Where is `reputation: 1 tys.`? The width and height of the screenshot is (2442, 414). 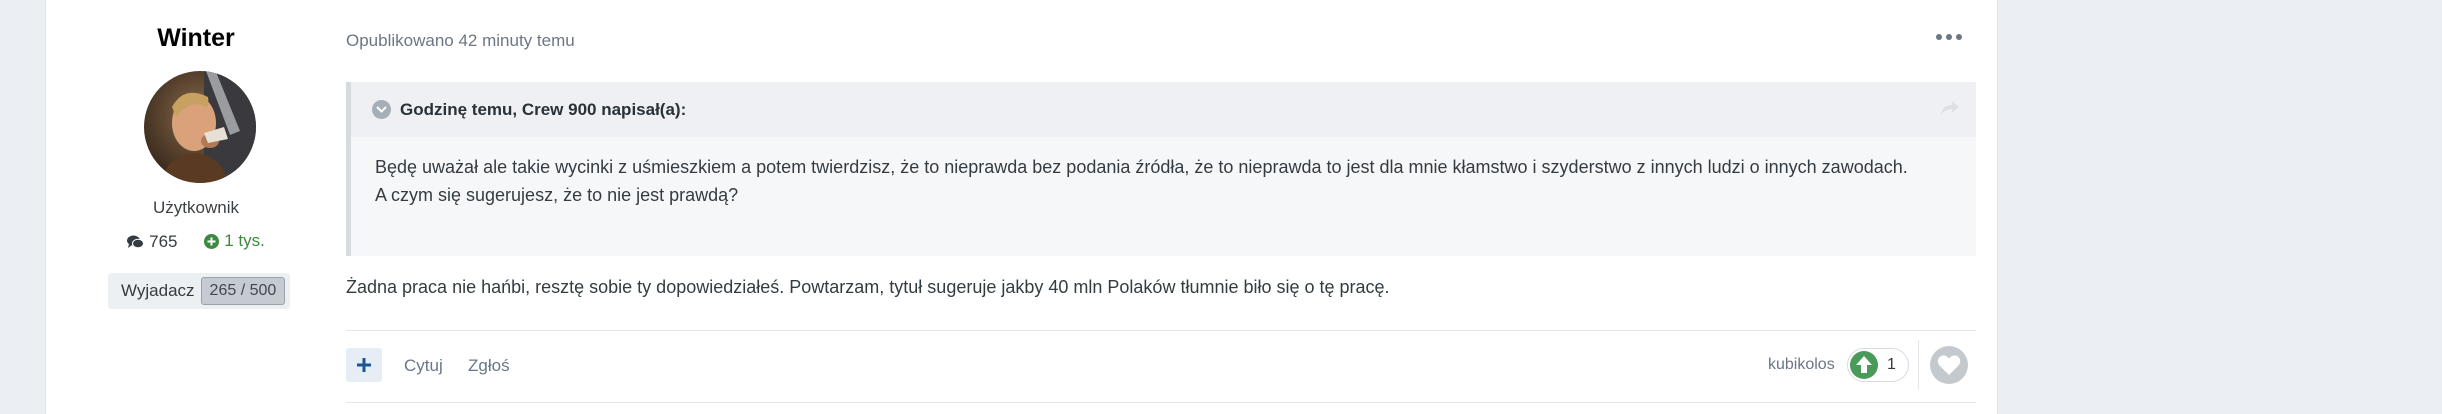
reputation: 1 tys. is located at coordinates (234, 241).